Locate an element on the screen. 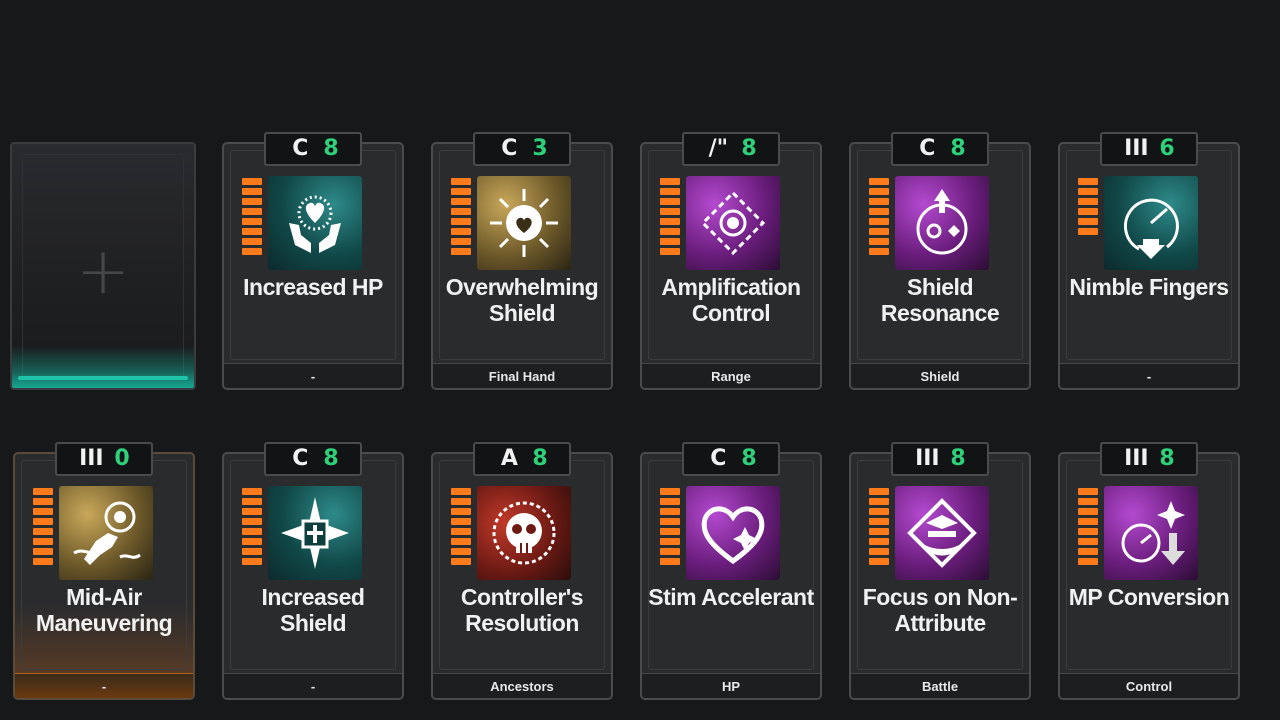 This screenshot has width=1280, height=720. card-name: Controller's Resolution is located at coordinates (522, 610).